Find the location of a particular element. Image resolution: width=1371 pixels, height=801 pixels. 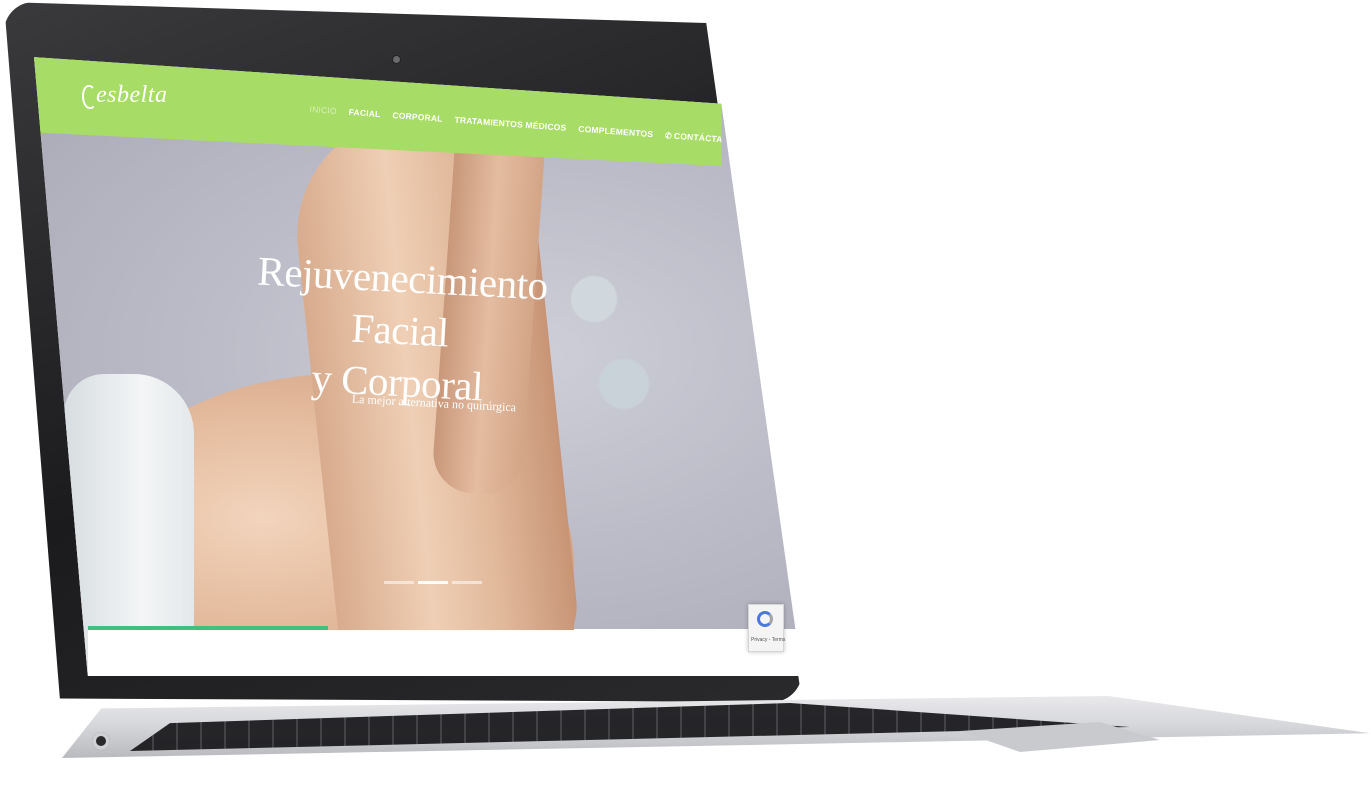

phone-icon: ✆ is located at coordinates (668, 136).